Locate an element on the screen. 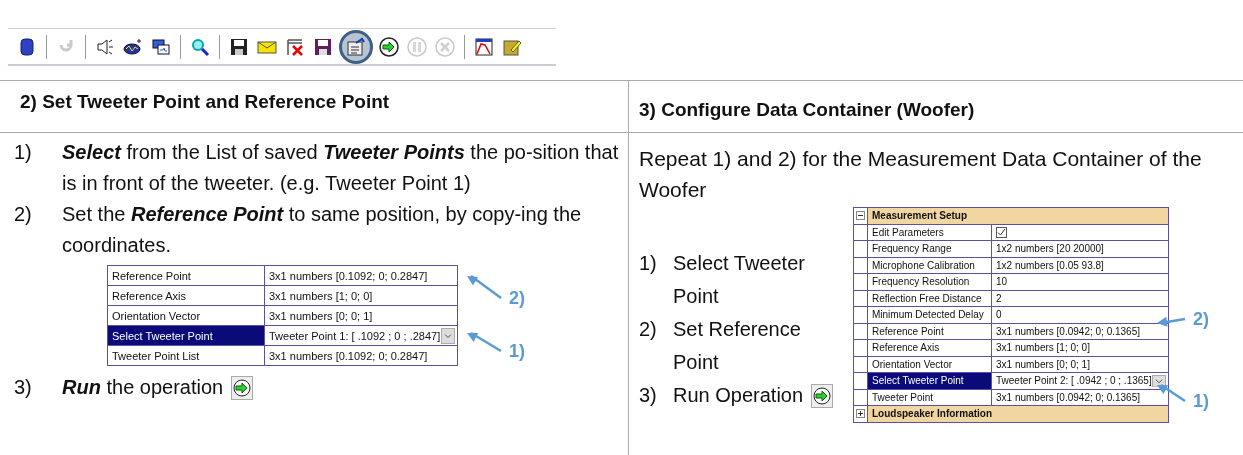  step-text: Run Operation is located at coordinates (738, 395).